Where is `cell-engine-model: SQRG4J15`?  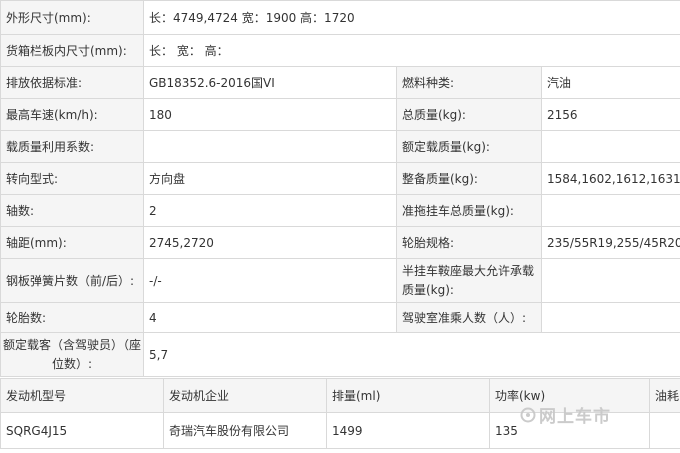 cell-engine-model: SQRG4J15 is located at coordinates (82, 430).